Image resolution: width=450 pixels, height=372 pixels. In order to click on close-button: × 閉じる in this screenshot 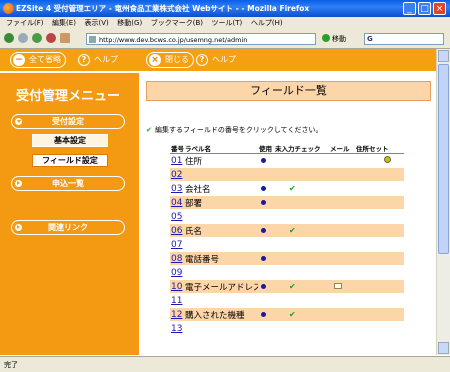, I will do `click(170, 60)`.